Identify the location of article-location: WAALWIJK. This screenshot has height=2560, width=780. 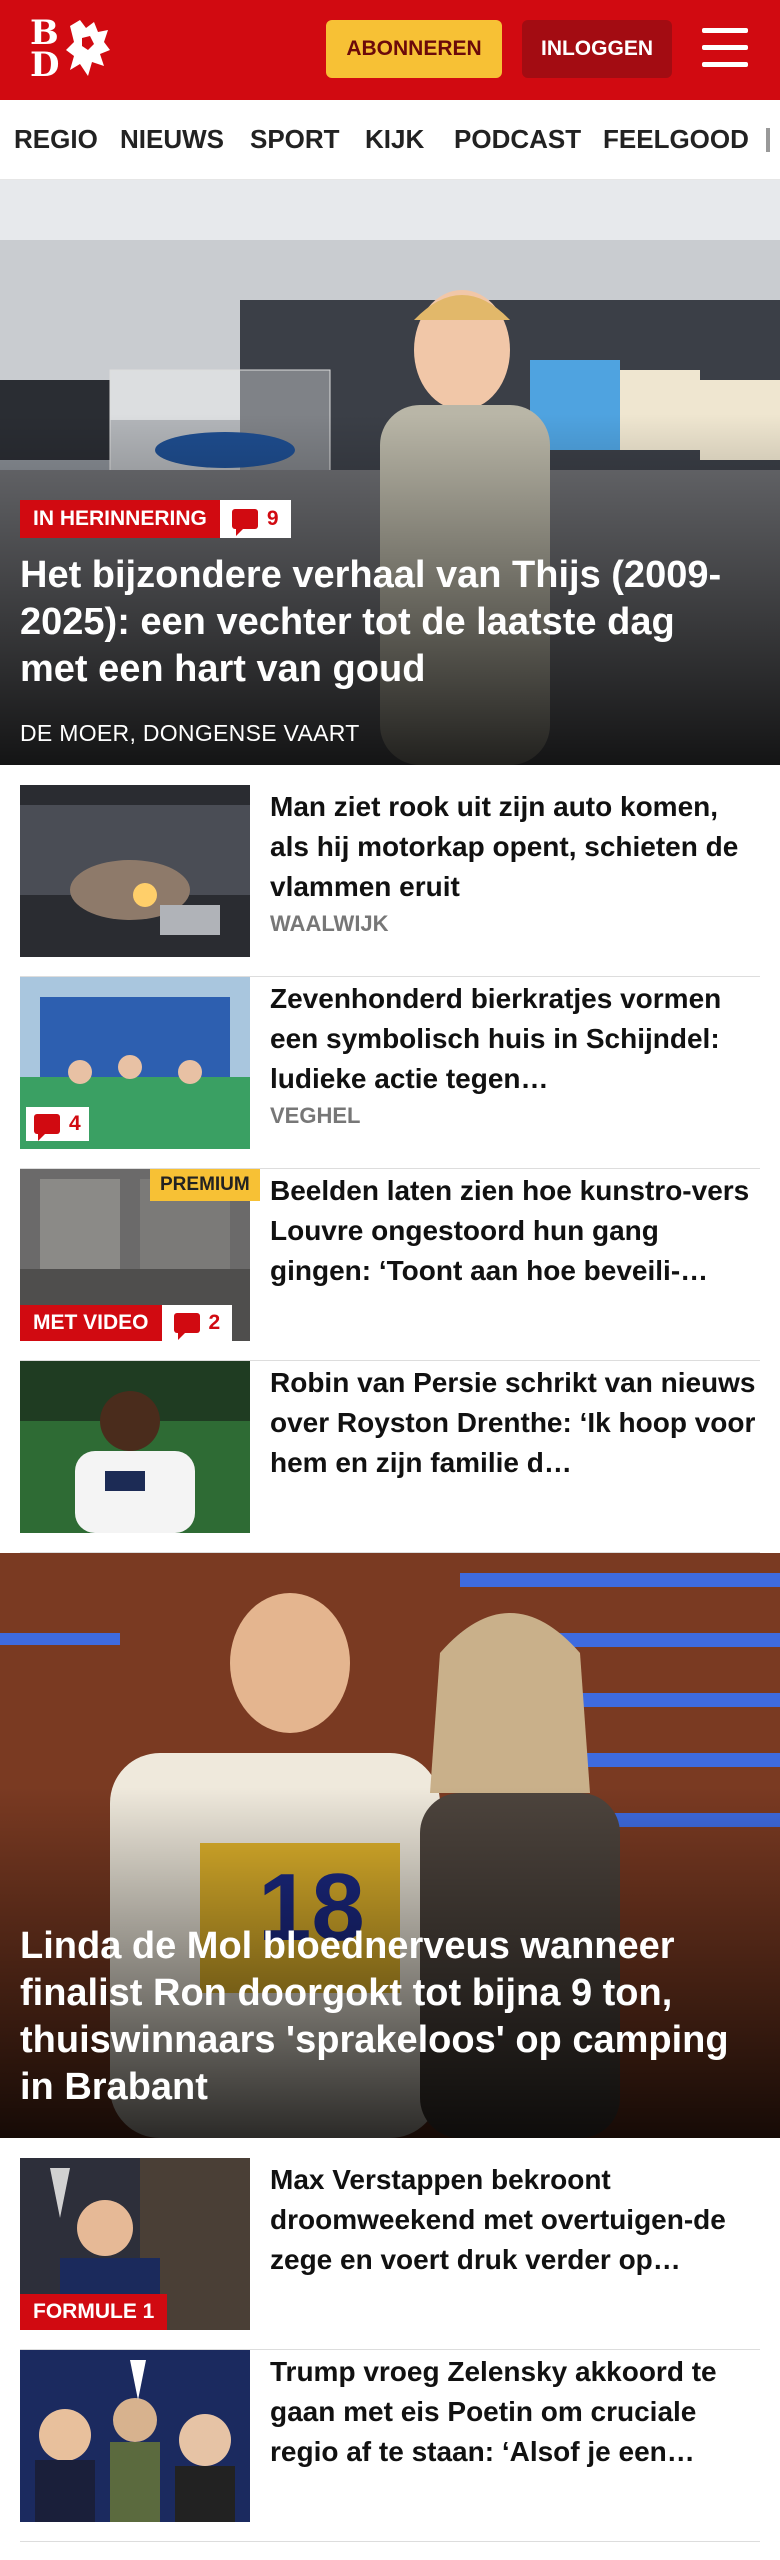
(329, 923).